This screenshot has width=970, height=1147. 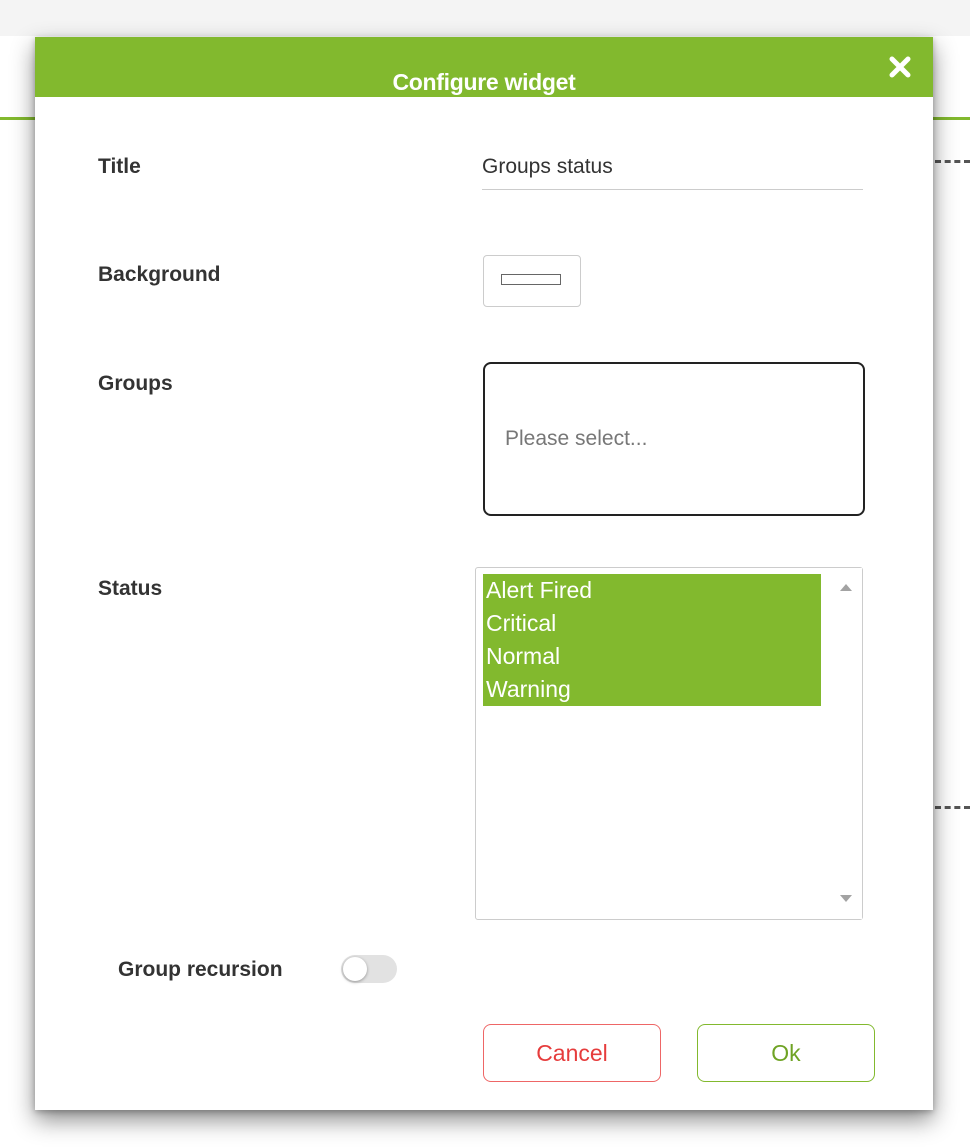 What do you see at coordinates (119, 166) in the screenshot?
I see `title-label: Title` at bounding box center [119, 166].